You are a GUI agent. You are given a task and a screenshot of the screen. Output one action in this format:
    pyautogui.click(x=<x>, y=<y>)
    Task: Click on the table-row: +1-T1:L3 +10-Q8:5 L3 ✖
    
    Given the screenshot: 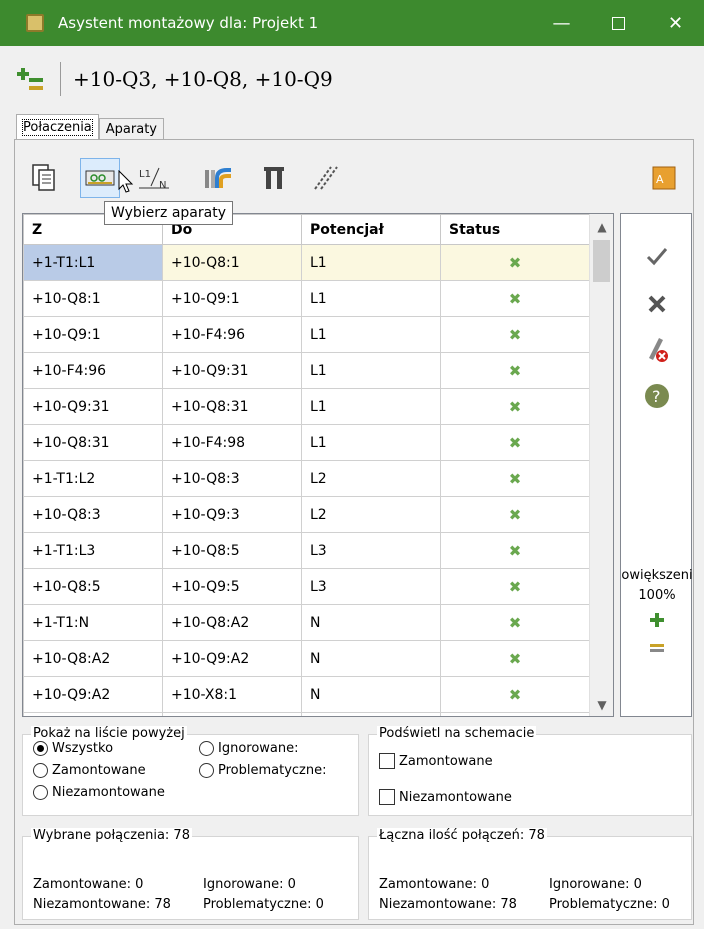 What is the action you would take?
    pyautogui.click(x=306, y=550)
    